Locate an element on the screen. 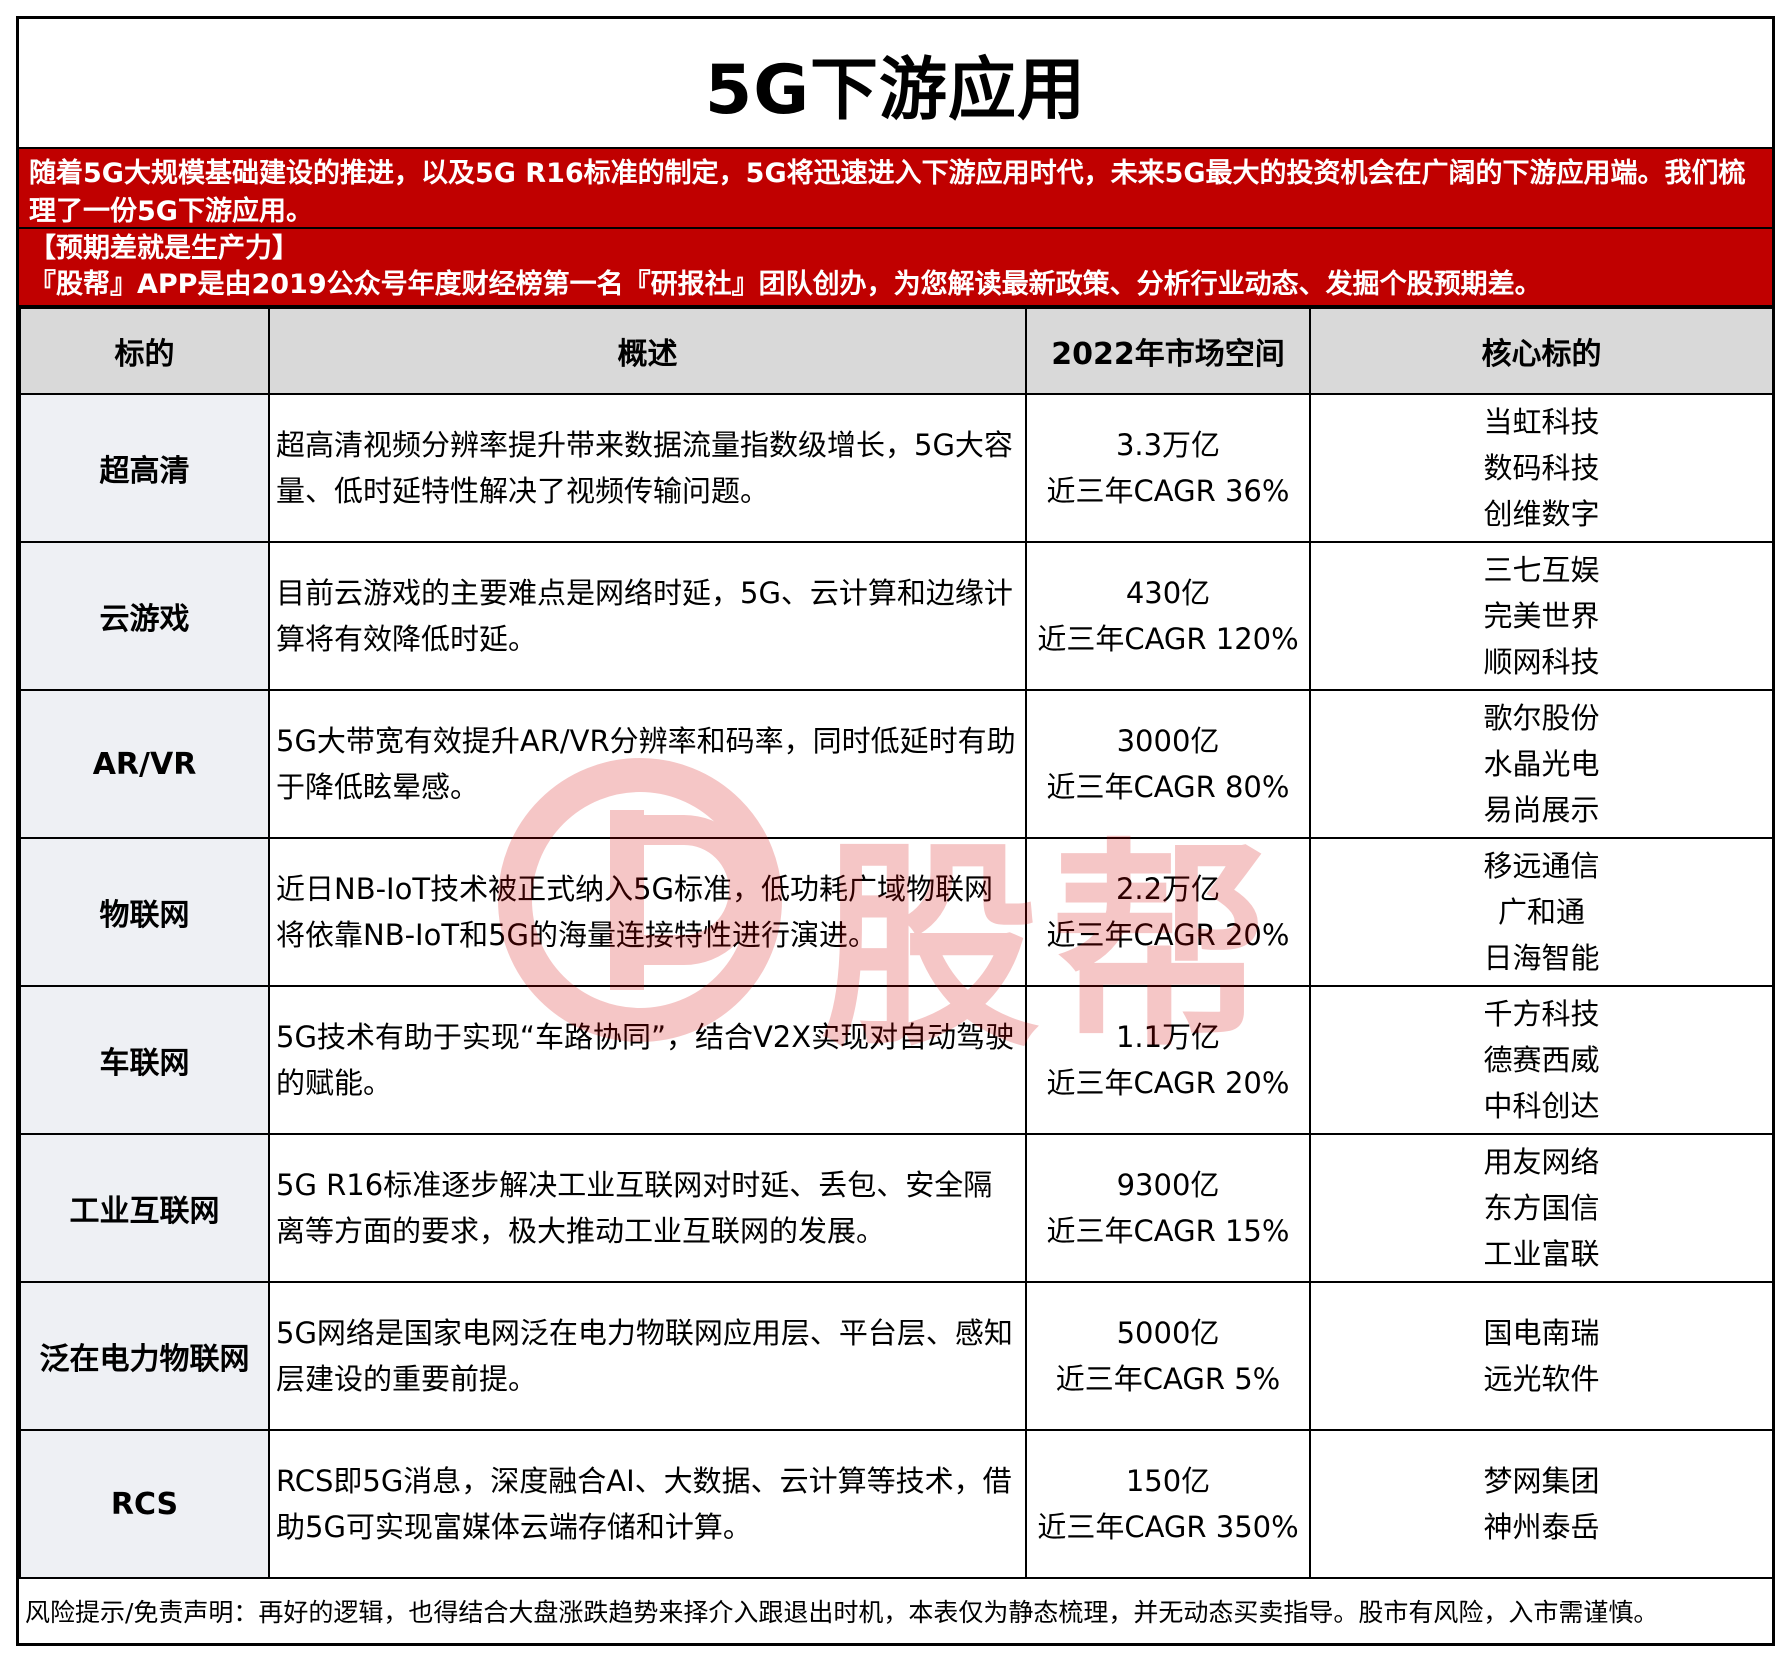  market-size: 1.1万亿 is located at coordinates (1168, 1037).